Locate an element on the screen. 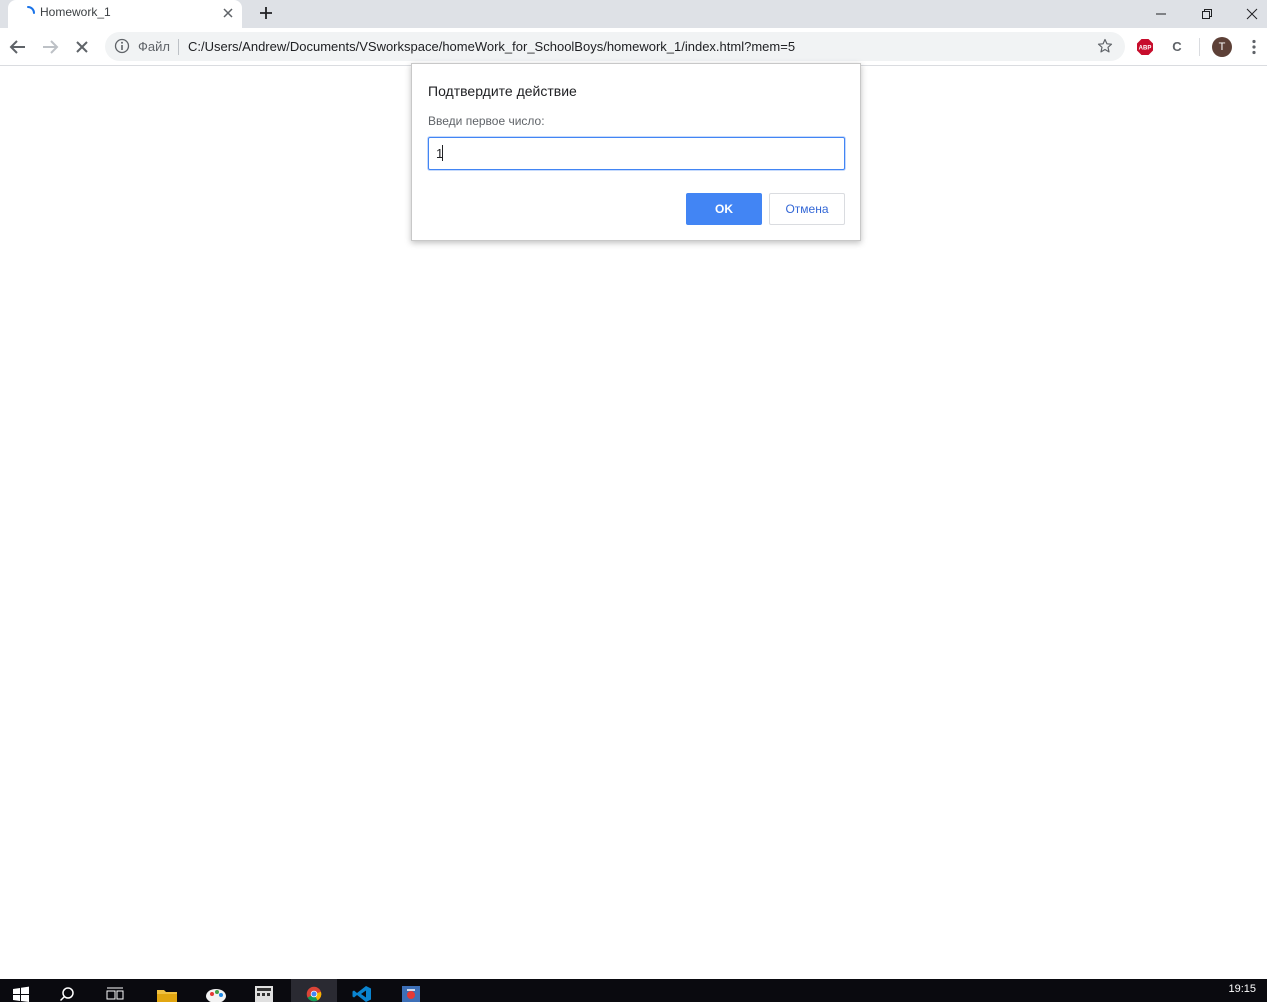 The width and height of the screenshot is (1267, 1002). stop-loading-icon is located at coordinates (82, 47).